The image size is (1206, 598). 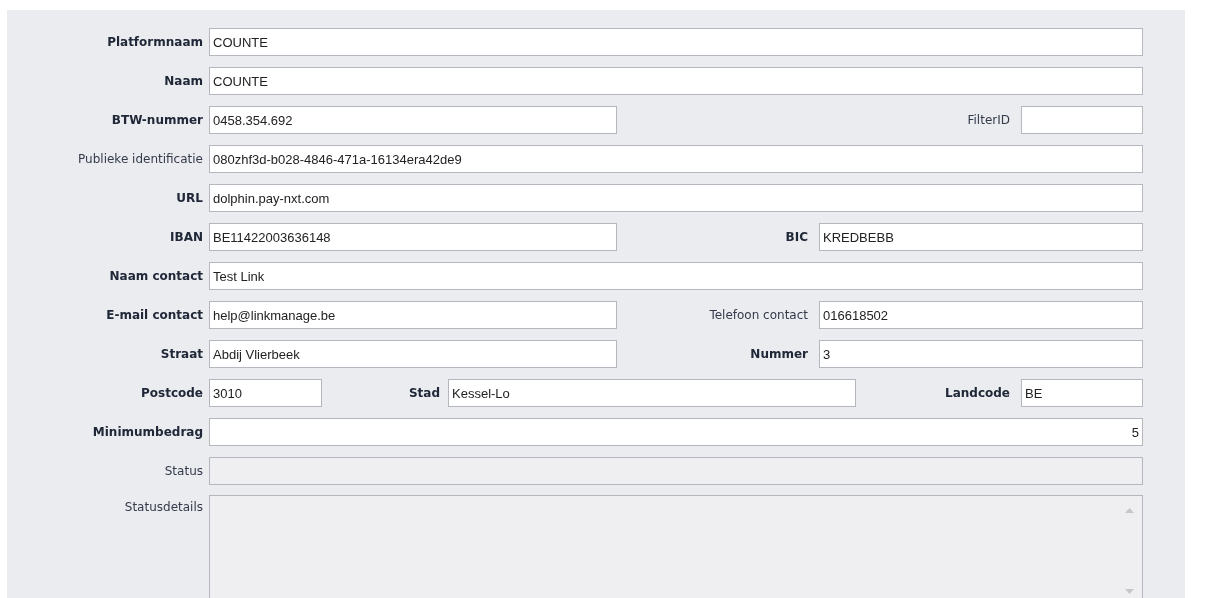 I want to click on field-label: Platformnaam, so click(x=155, y=42).